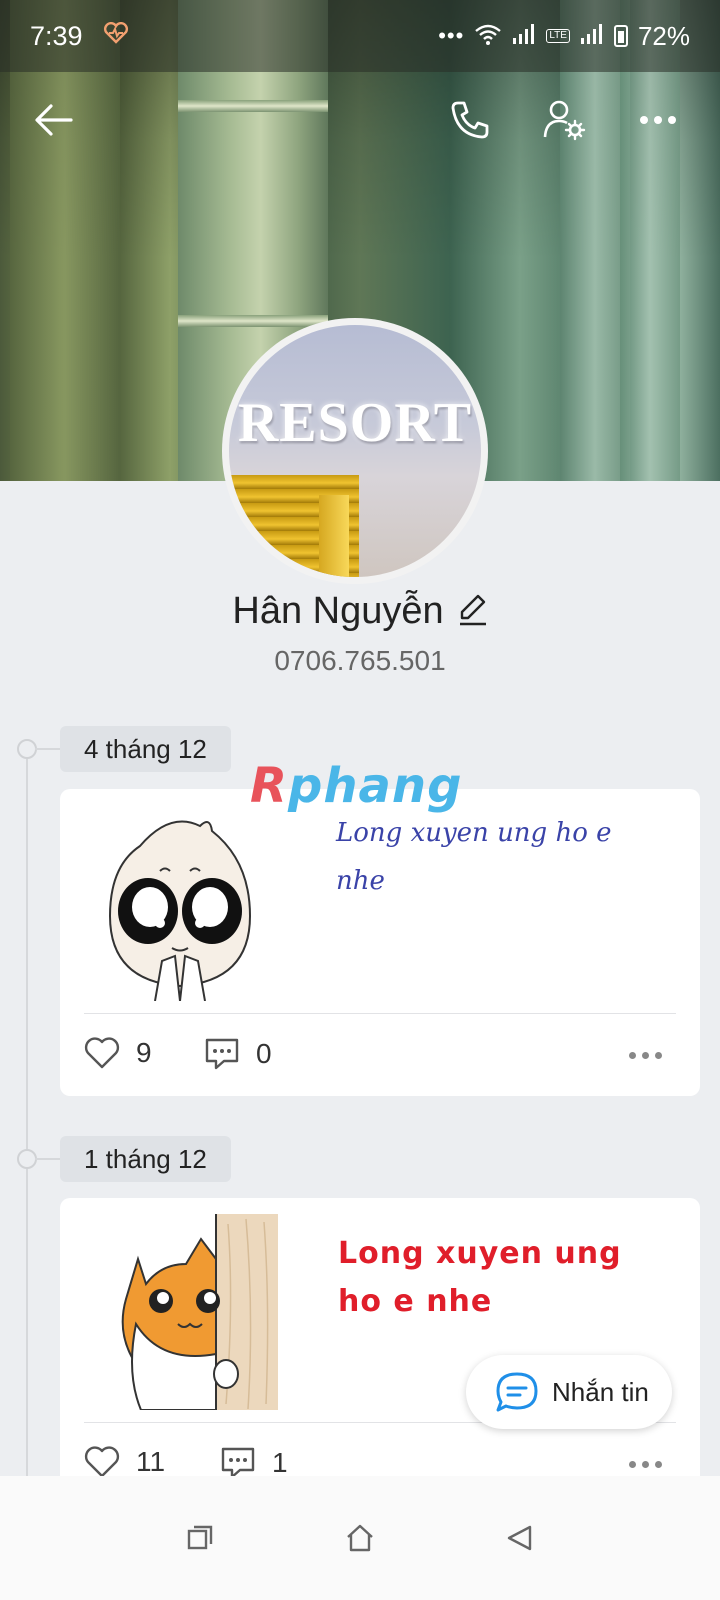 The image size is (720, 1600). I want to click on comment-button: 1, so click(254, 1463).